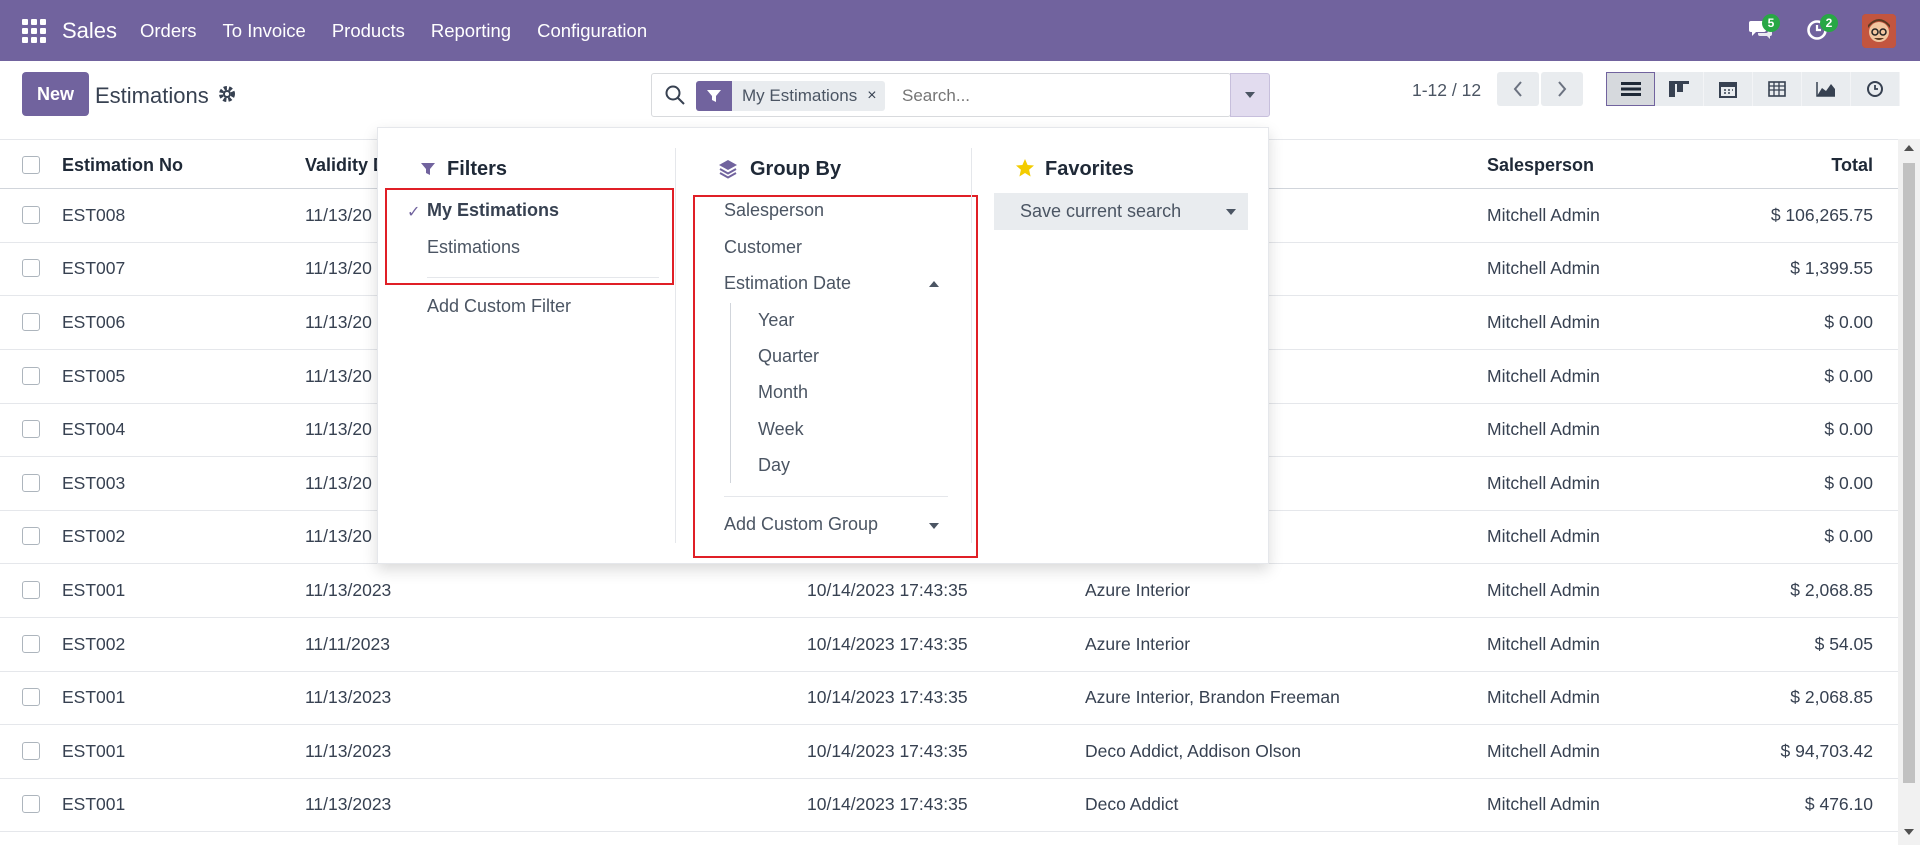 The width and height of the screenshot is (1920, 845). Describe the element at coordinates (1025, 168) in the screenshot. I see `star-icon` at that location.